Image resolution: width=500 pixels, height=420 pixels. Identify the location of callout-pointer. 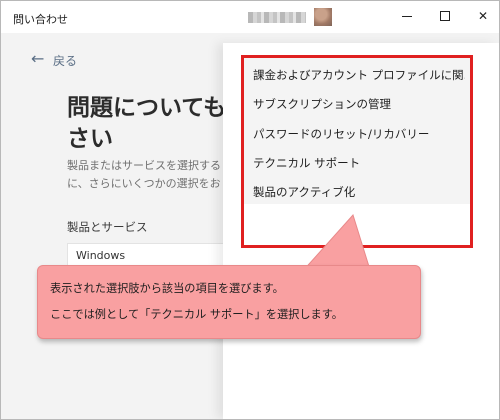
(336, 243).